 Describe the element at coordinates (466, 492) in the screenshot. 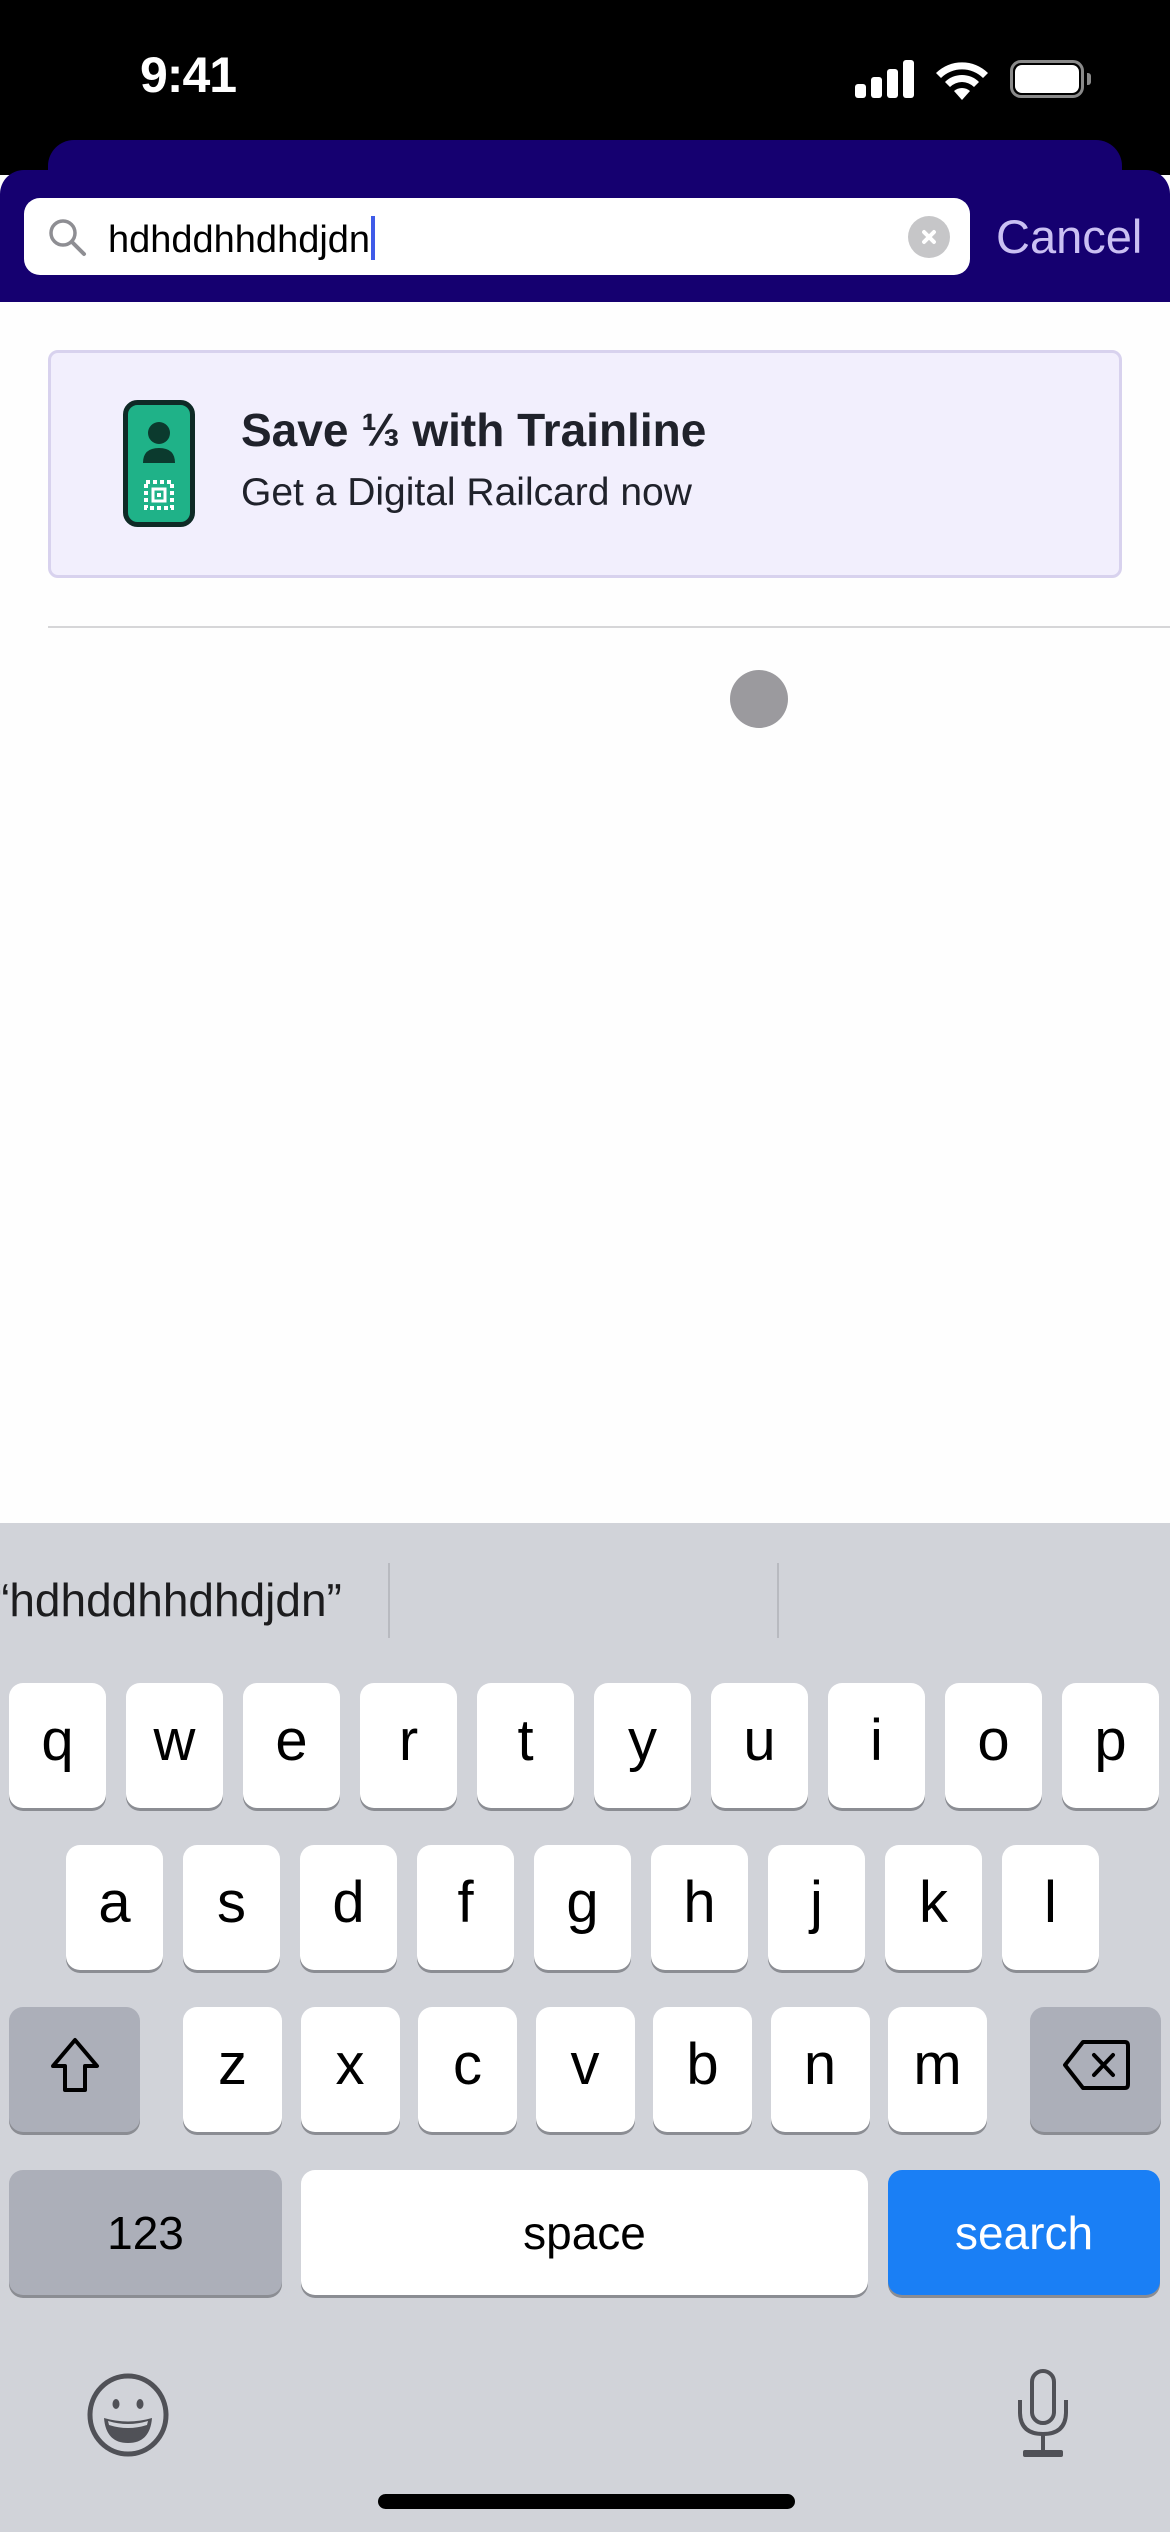

I see `promo-subtitle: Get a Digital Railcard now` at that location.